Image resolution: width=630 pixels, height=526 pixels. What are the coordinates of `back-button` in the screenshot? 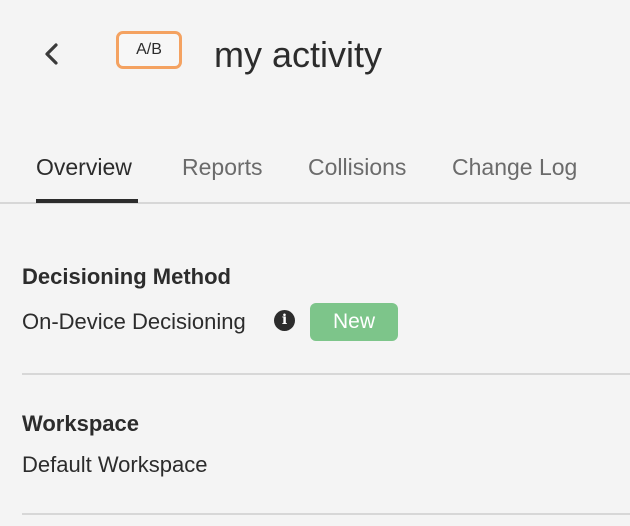 It's located at (52, 54).